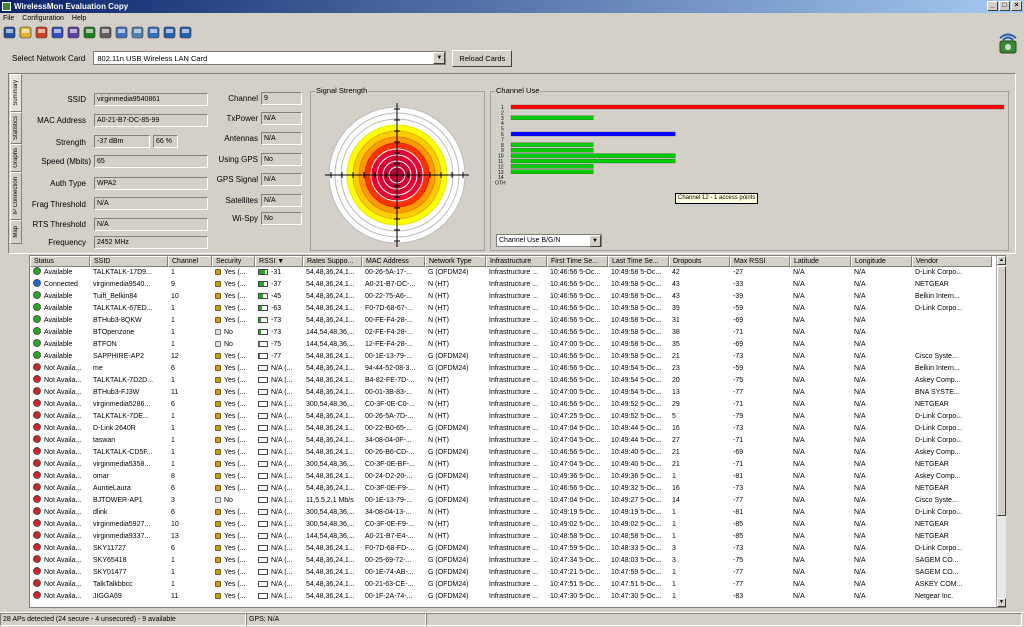 Image resolution: width=1024 pixels, height=627 pixels. I want to click on table-cell-max: -33, so click(738, 284).